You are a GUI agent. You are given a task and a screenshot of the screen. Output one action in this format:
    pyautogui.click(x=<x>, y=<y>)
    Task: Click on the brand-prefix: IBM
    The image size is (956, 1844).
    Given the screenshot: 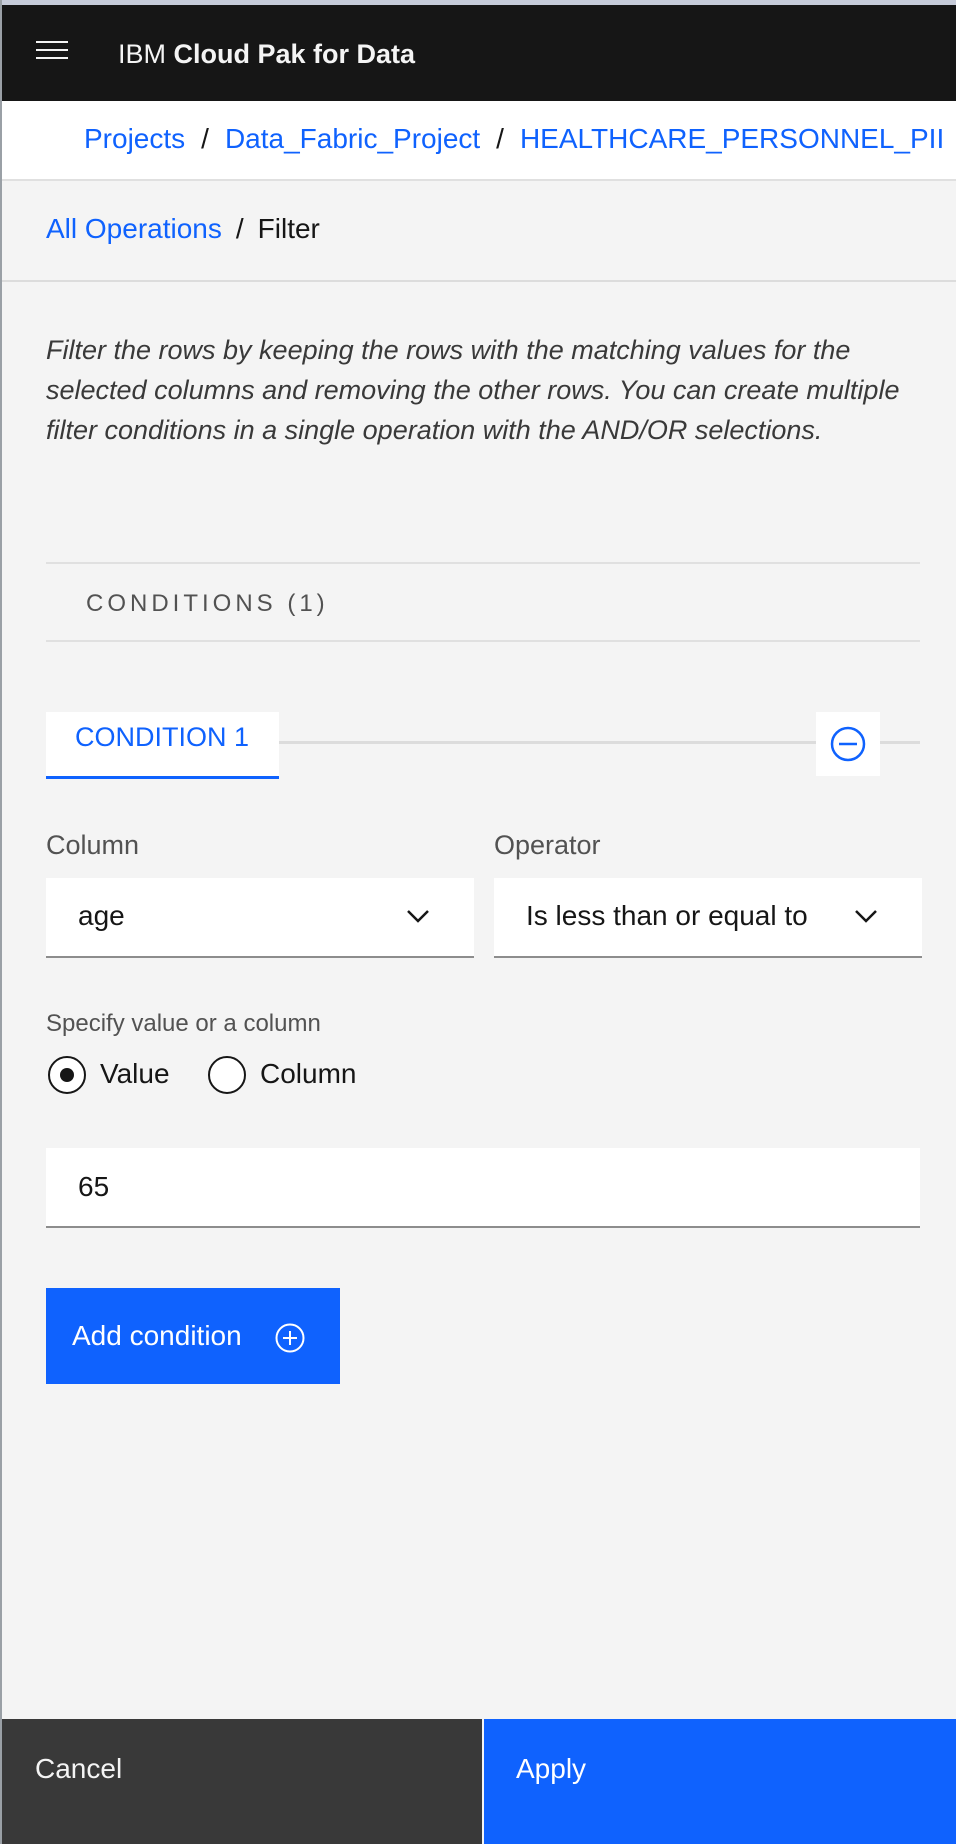 What is the action you would take?
    pyautogui.click(x=142, y=54)
    